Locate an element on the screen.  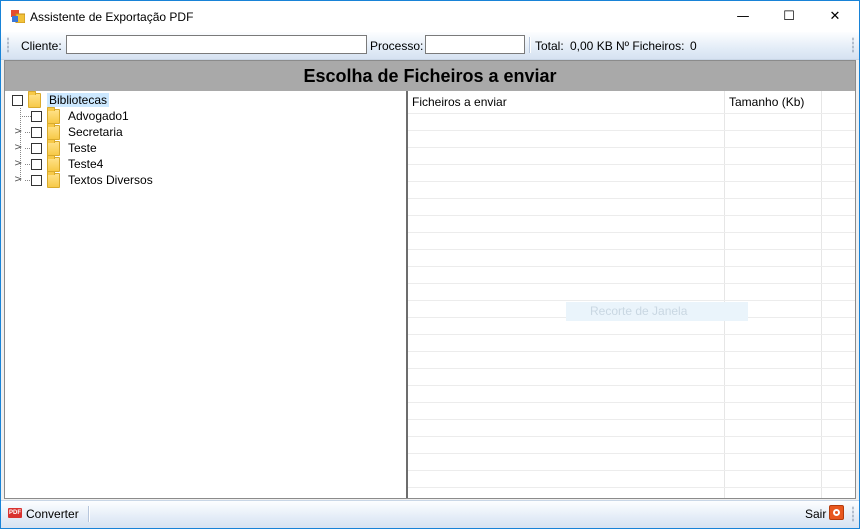
tree-node-label: Textos Diversos is located at coordinates (110, 180).